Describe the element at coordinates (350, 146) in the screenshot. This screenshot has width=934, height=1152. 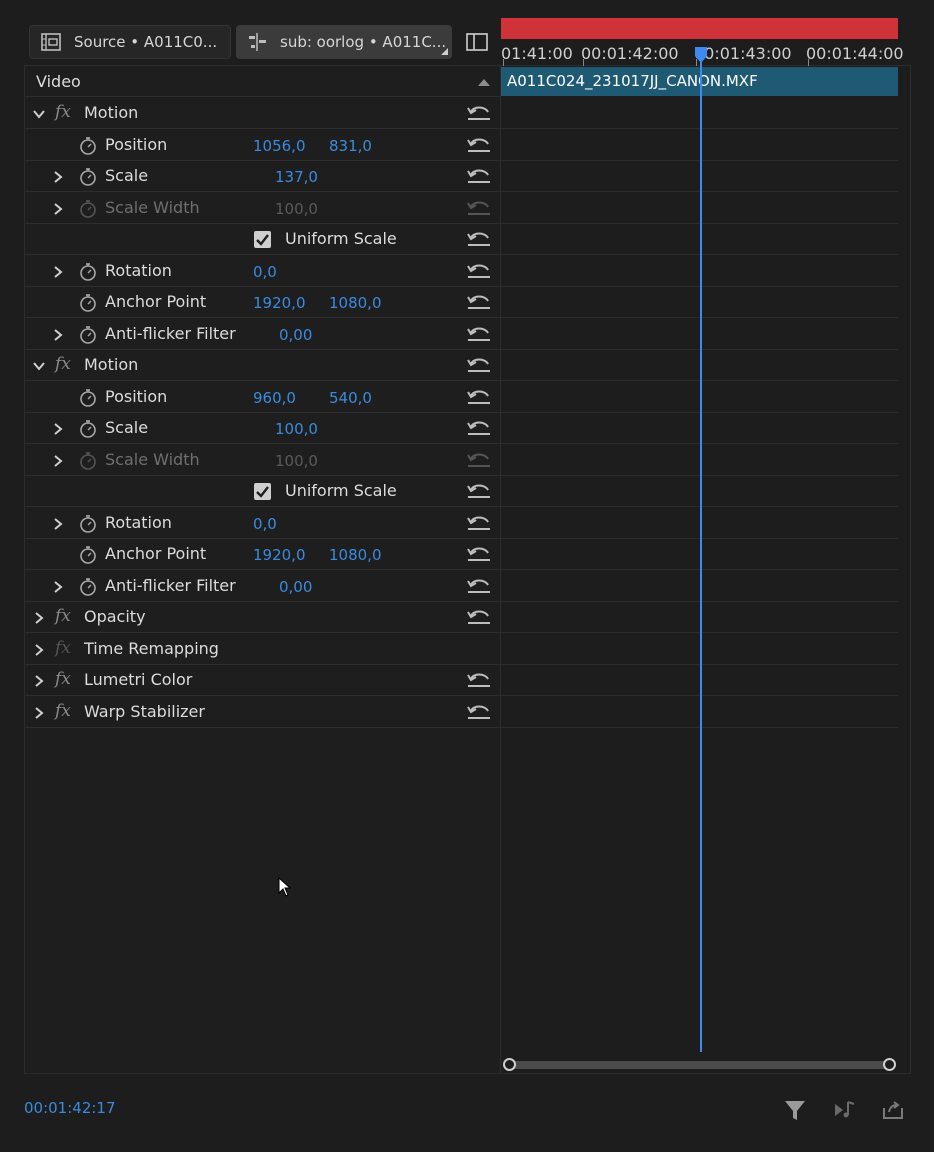
I see `param-value-secondary: 831,0` at that location.